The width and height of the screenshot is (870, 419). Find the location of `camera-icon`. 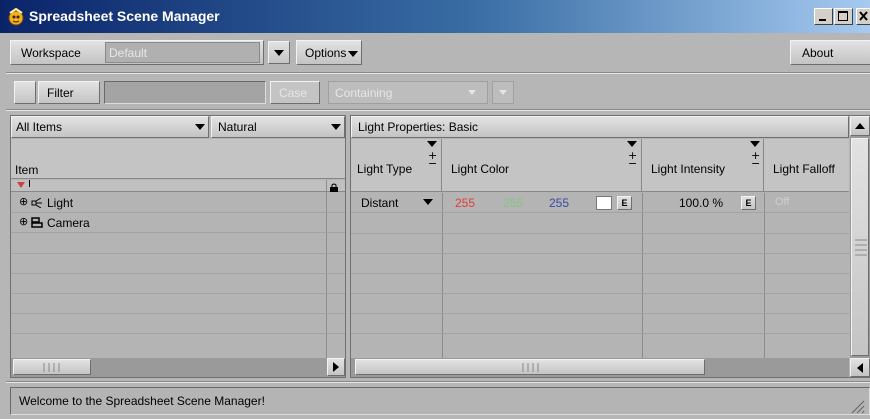

camera-icon is located at coordinates (37, 222).